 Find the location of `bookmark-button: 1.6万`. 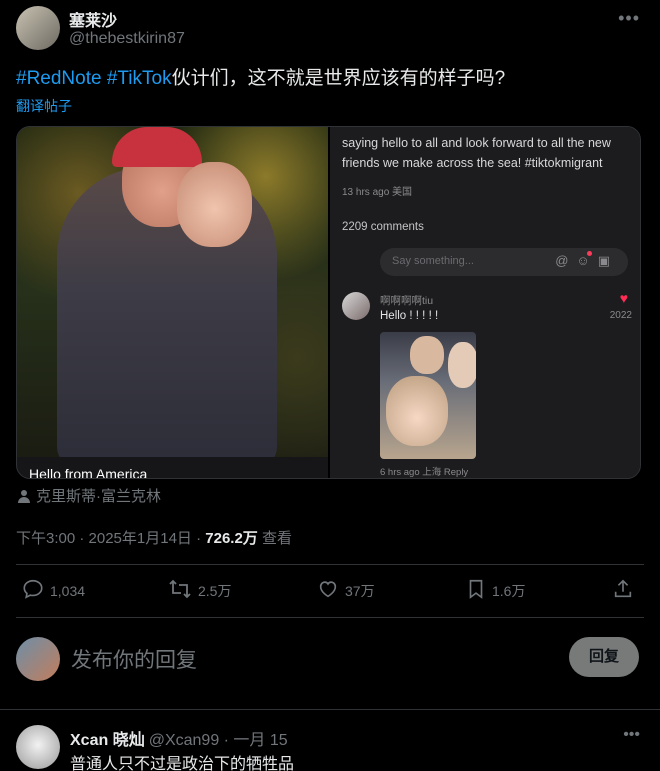

bookmark-button: 1.6万 is located at coordinates (495, 590).